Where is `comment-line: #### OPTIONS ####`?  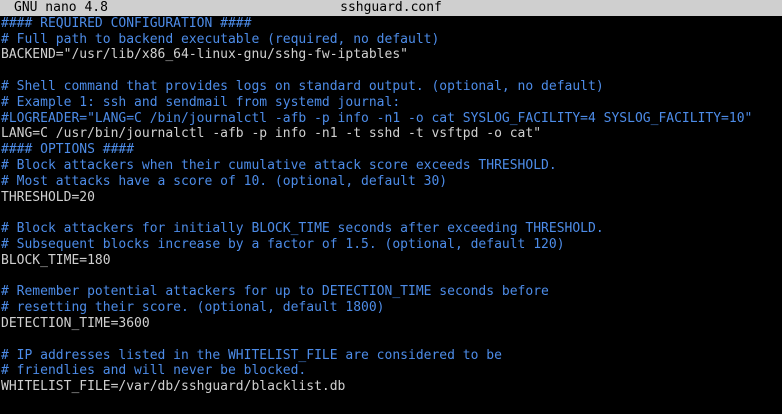
comment-line: #### OPTIONS #### is located at coordinates (391, 150).